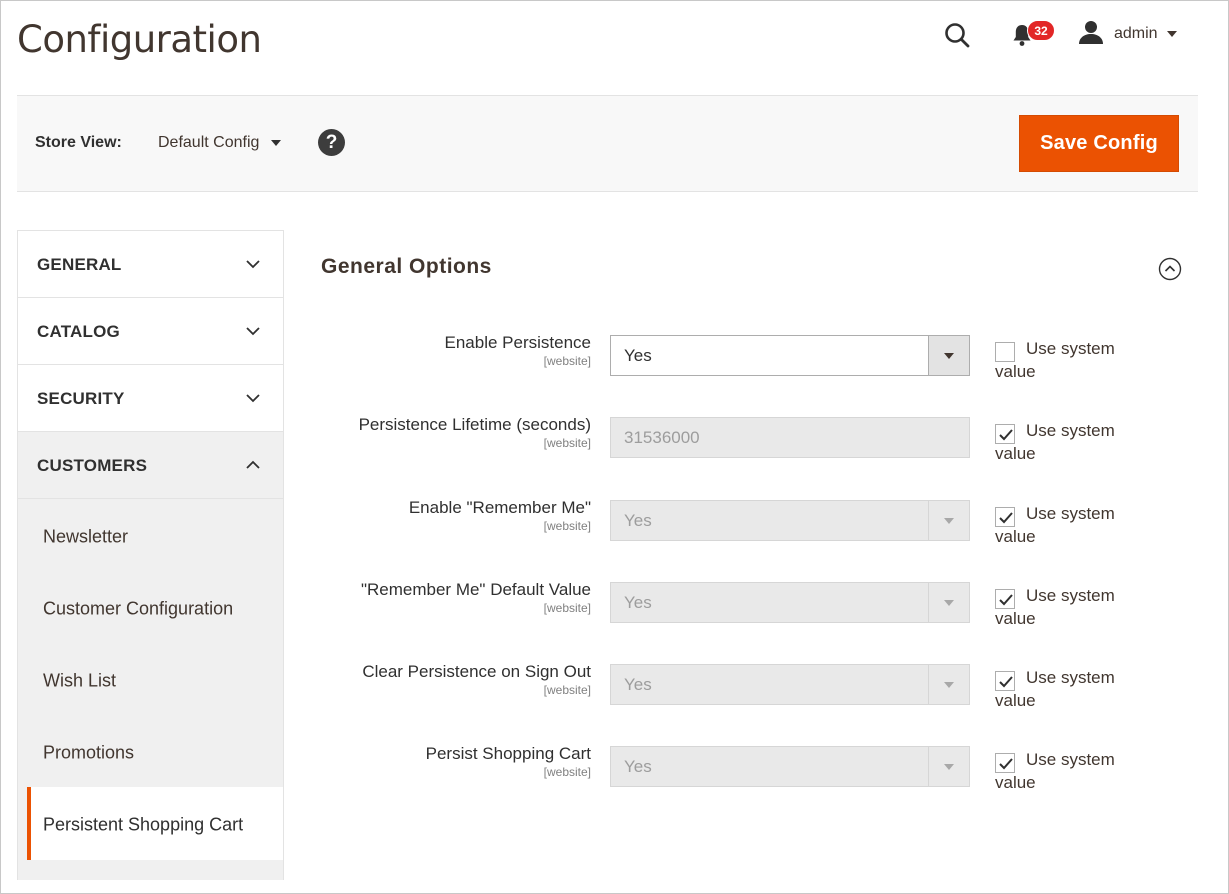 Image resolution: width=1229 pixels, height=894 pixels. Describe the element at coordinates (138, 608) in the screenshot. I see `sidebar-item-label: Customer Configuration` at that location.